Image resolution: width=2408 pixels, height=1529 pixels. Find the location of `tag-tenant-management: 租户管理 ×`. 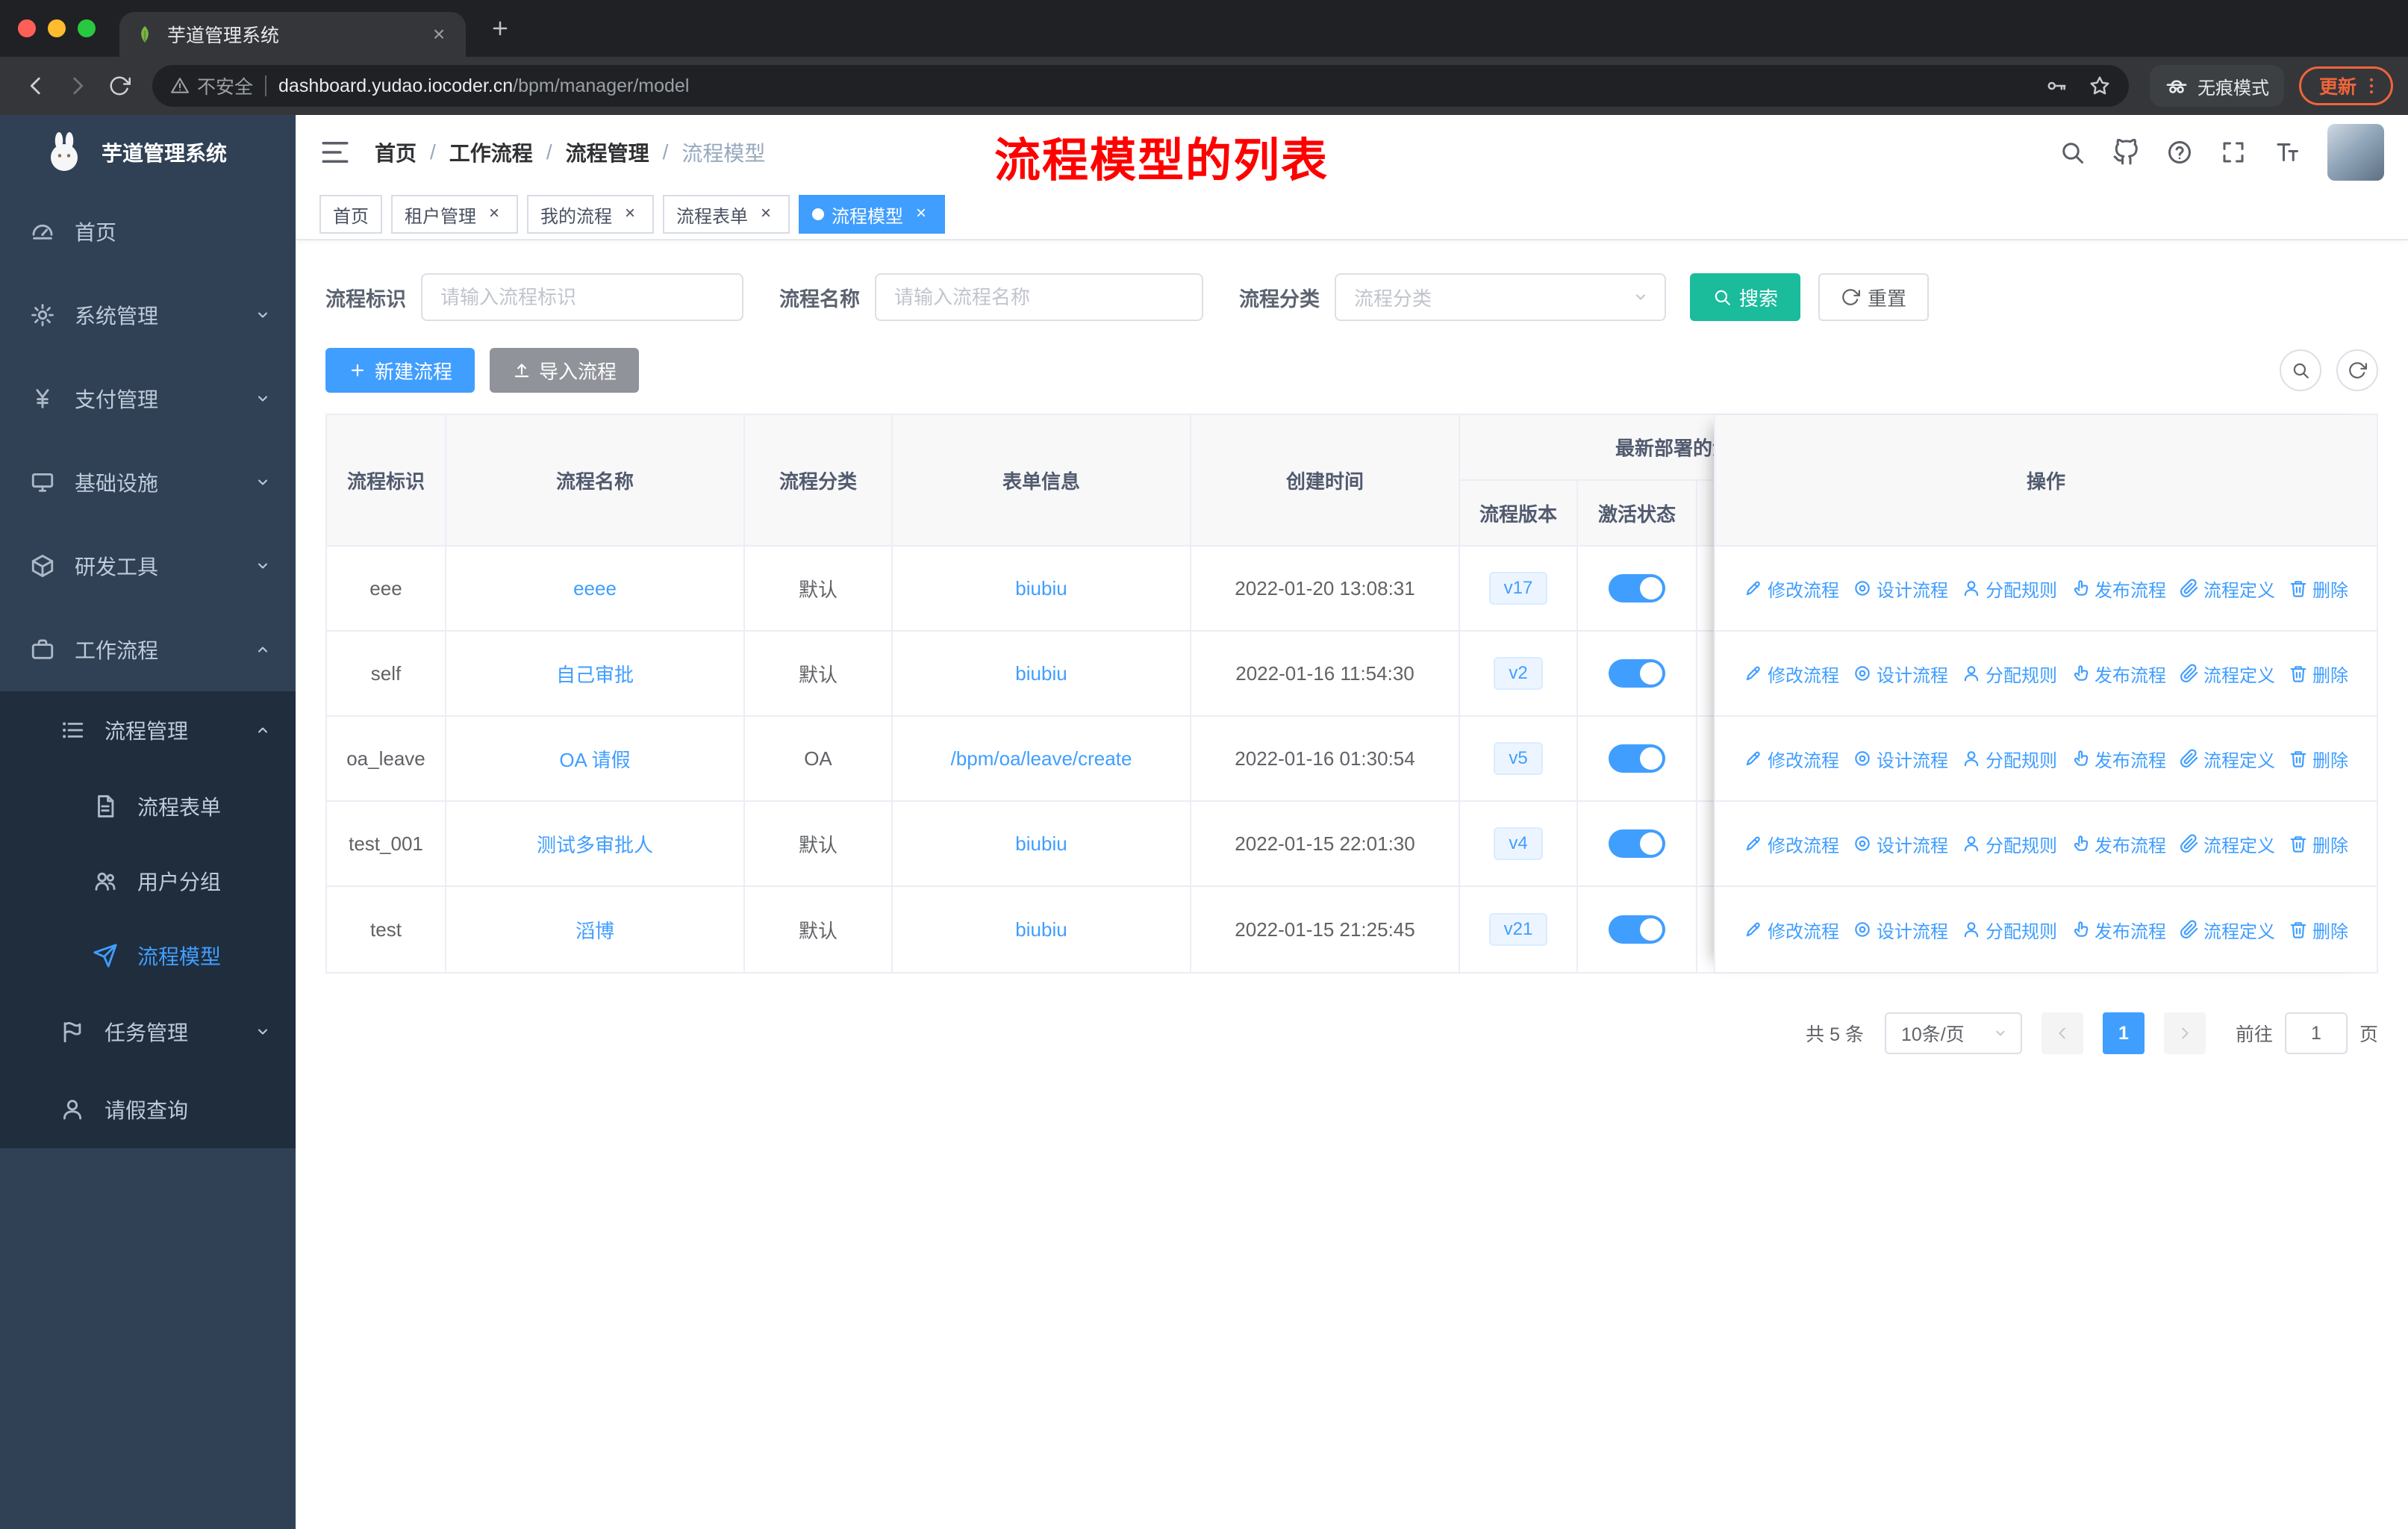

tag-tenant-management: 租户管理 × is located at coordinates (454, 215).